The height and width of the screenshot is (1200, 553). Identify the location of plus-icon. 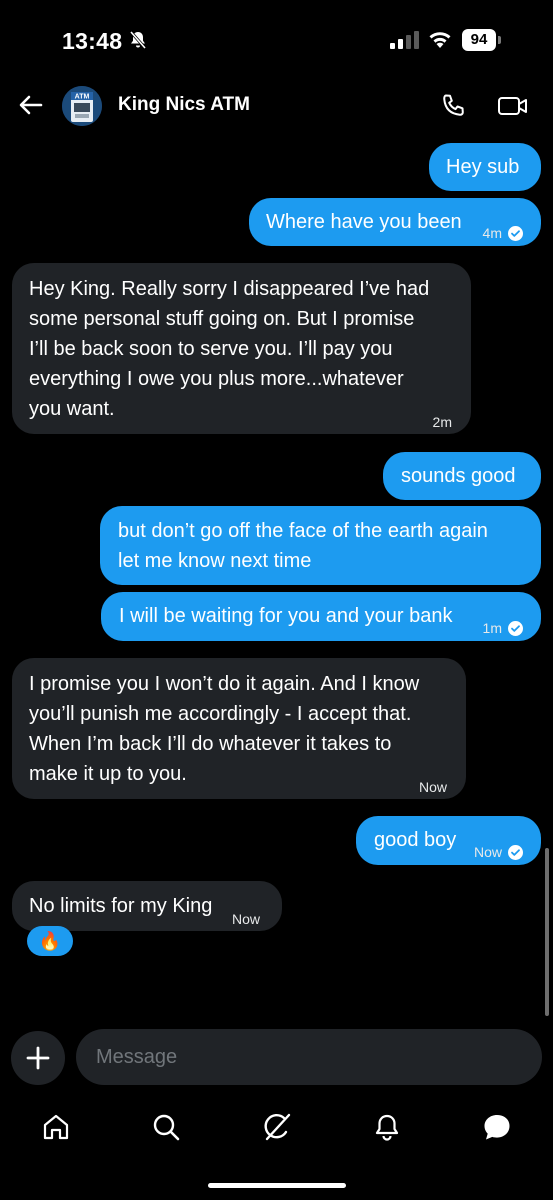
(38, 1058).